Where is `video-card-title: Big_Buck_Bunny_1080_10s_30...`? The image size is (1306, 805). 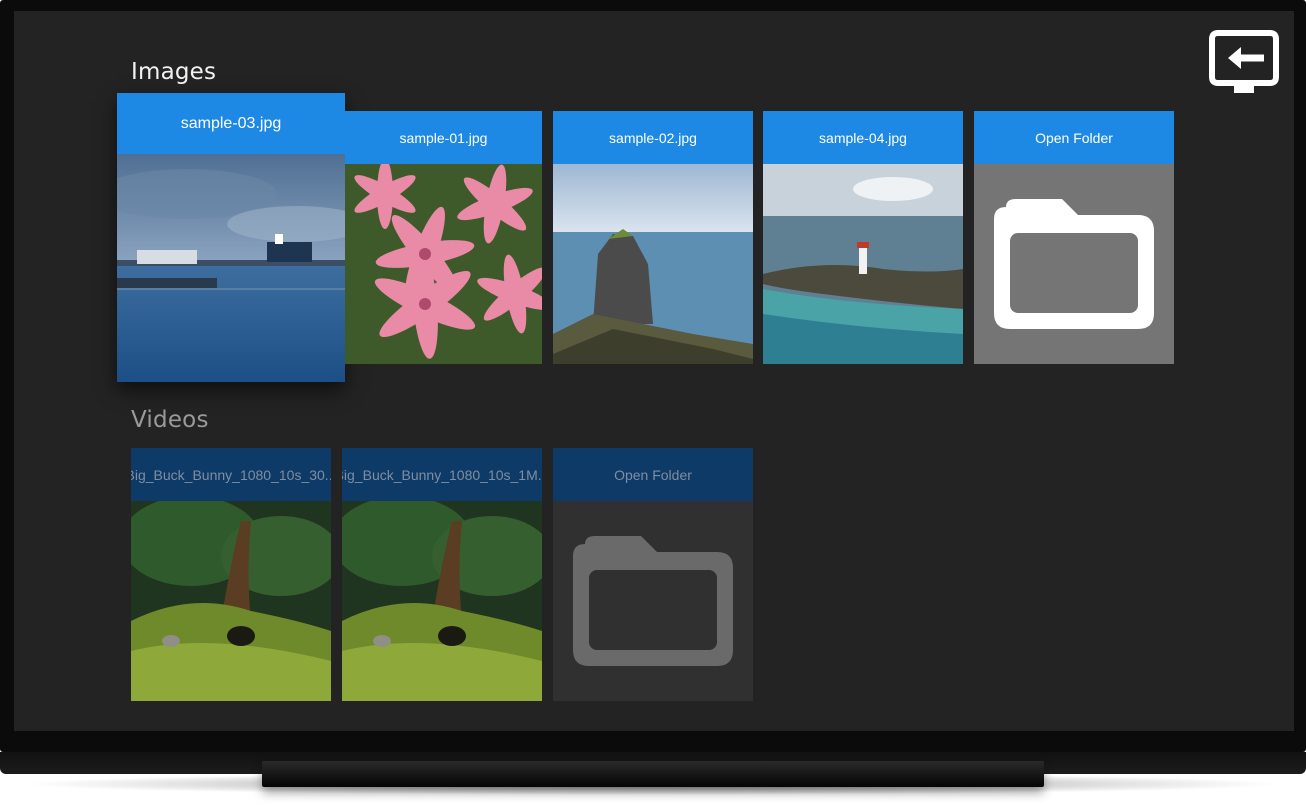
video-card-title: Big_Buck_Bunny_1080_10s_30... is located at coordinates (231, 474).